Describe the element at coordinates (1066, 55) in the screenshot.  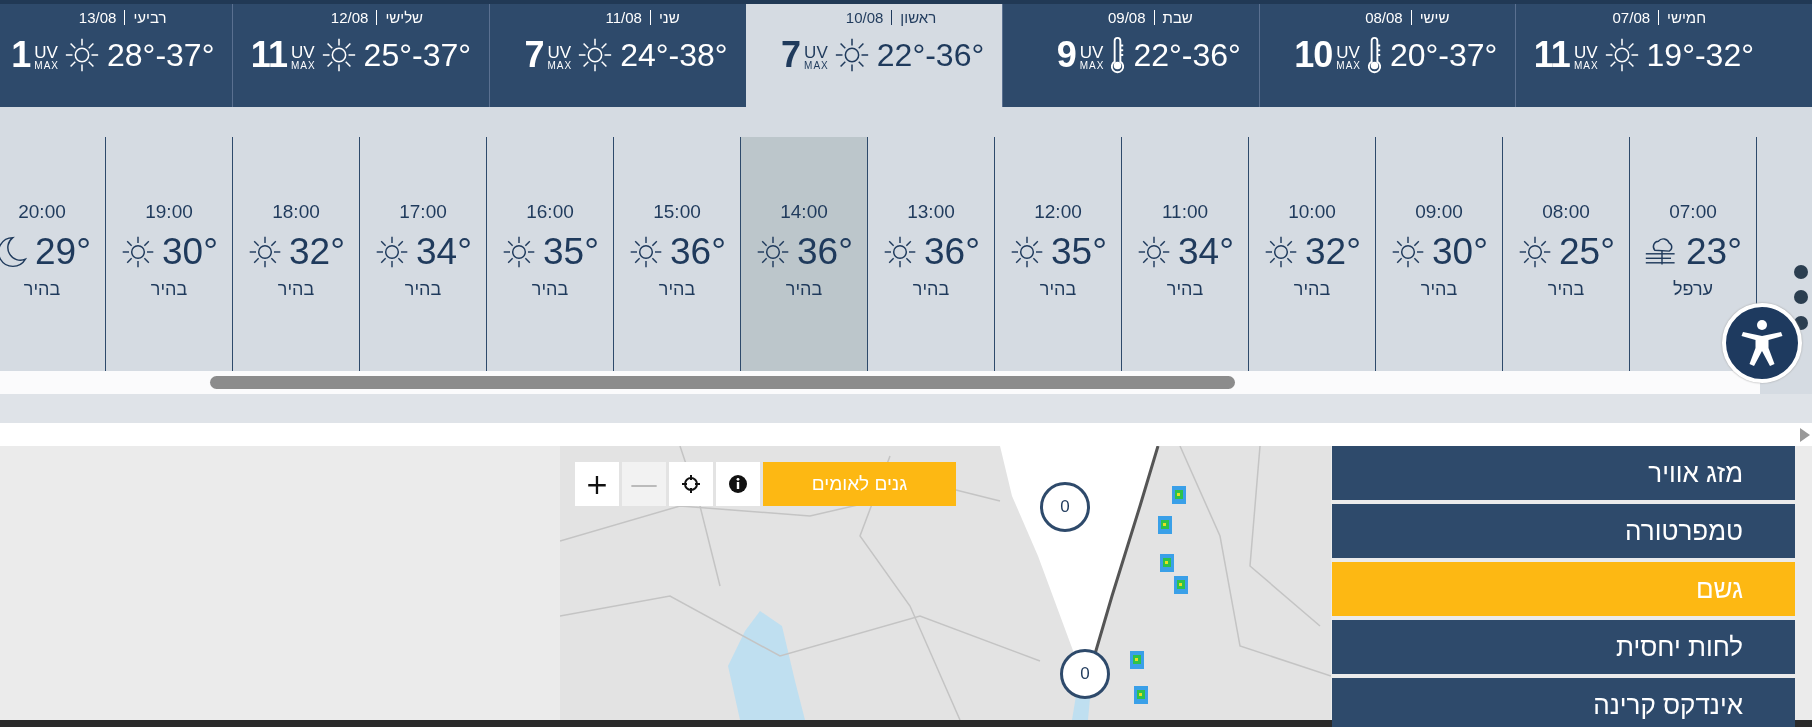
I see `uv-index: 9` at that location.